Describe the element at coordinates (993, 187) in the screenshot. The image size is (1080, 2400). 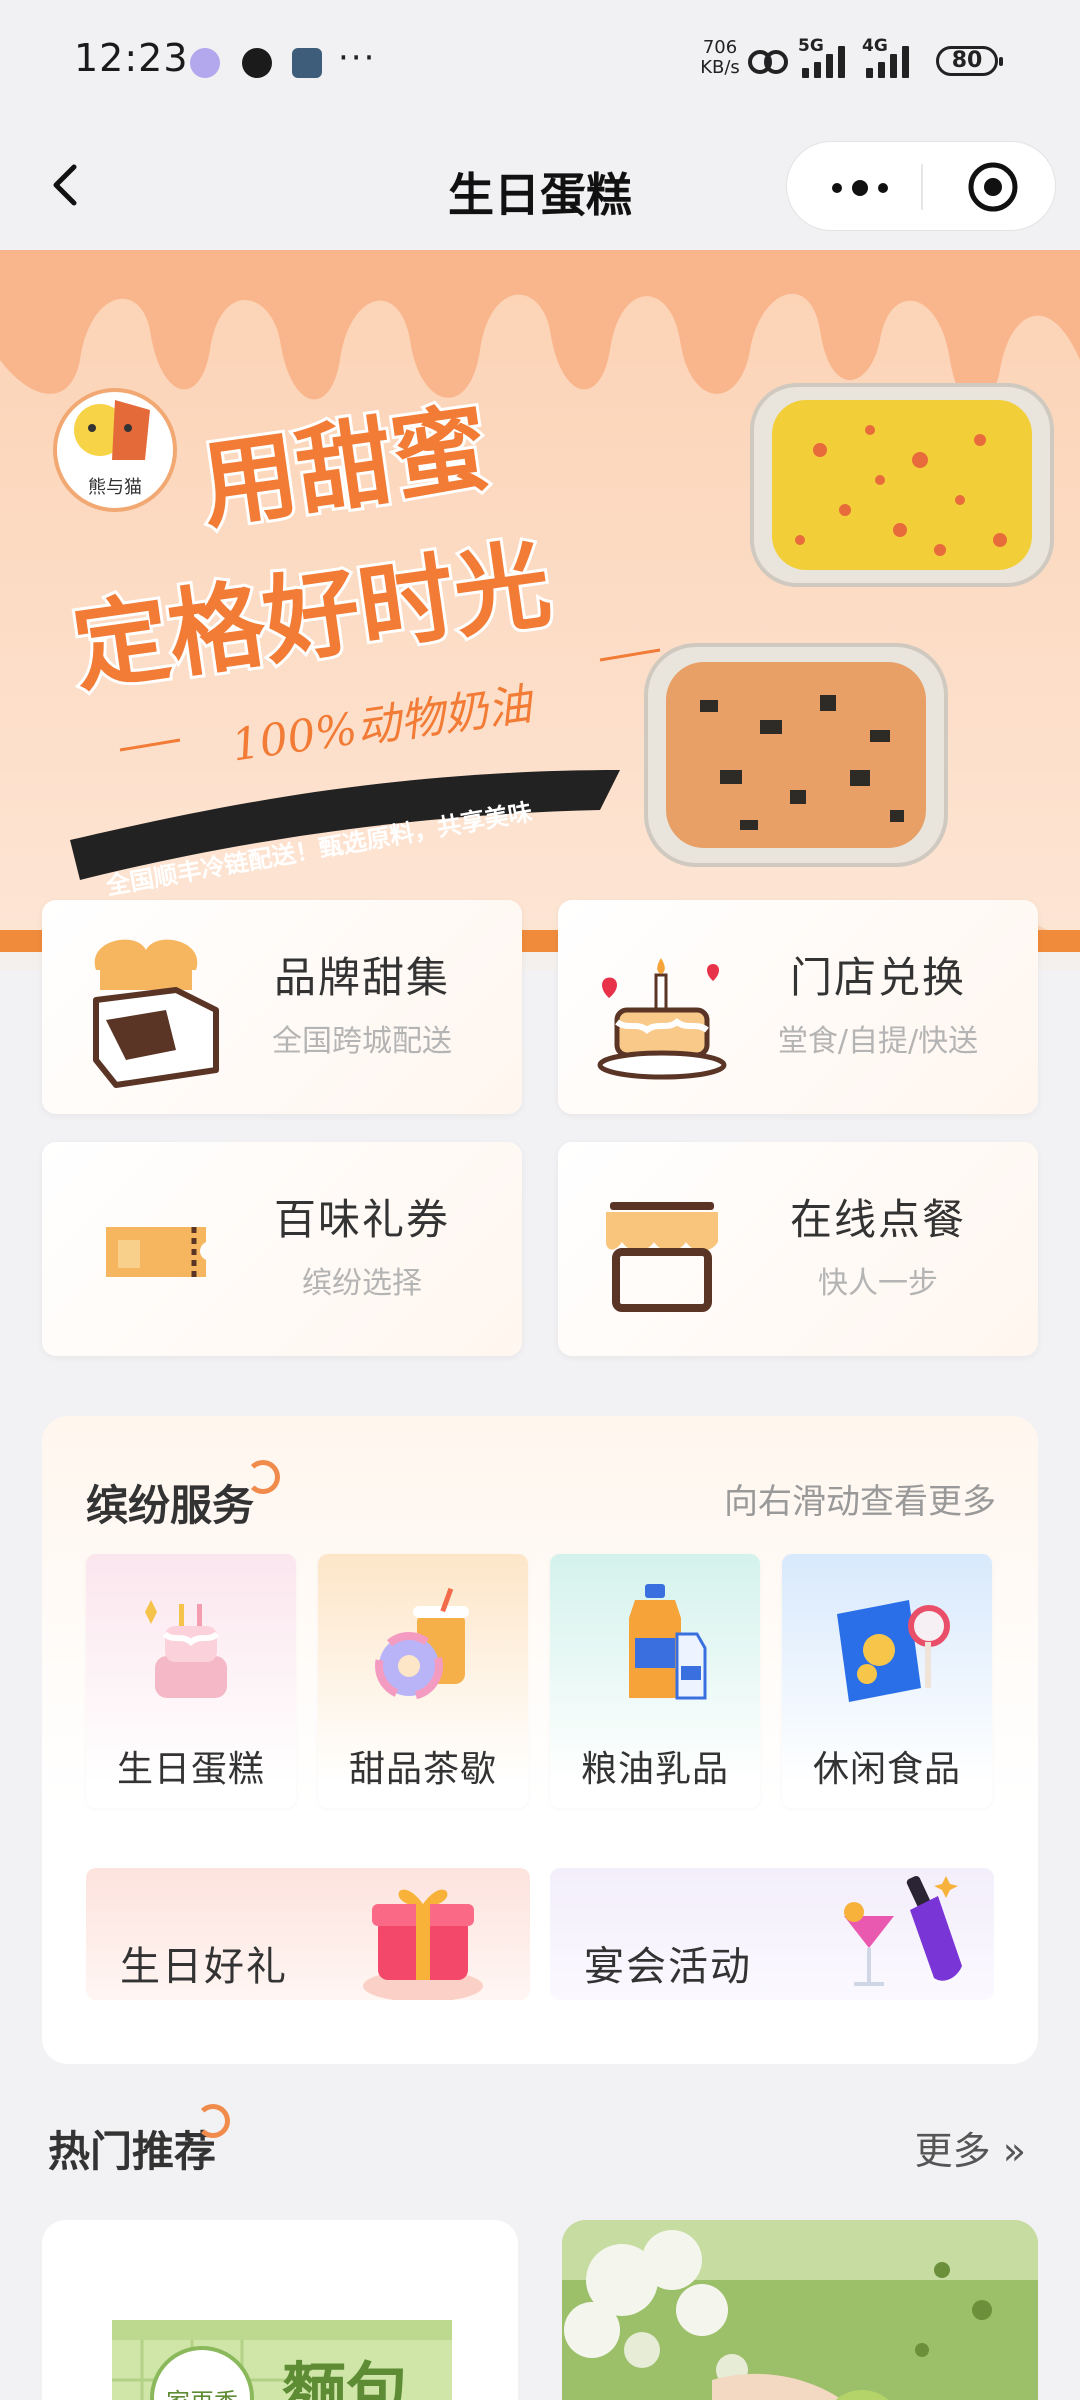
I see `close-miniprogram-icon` at that location.